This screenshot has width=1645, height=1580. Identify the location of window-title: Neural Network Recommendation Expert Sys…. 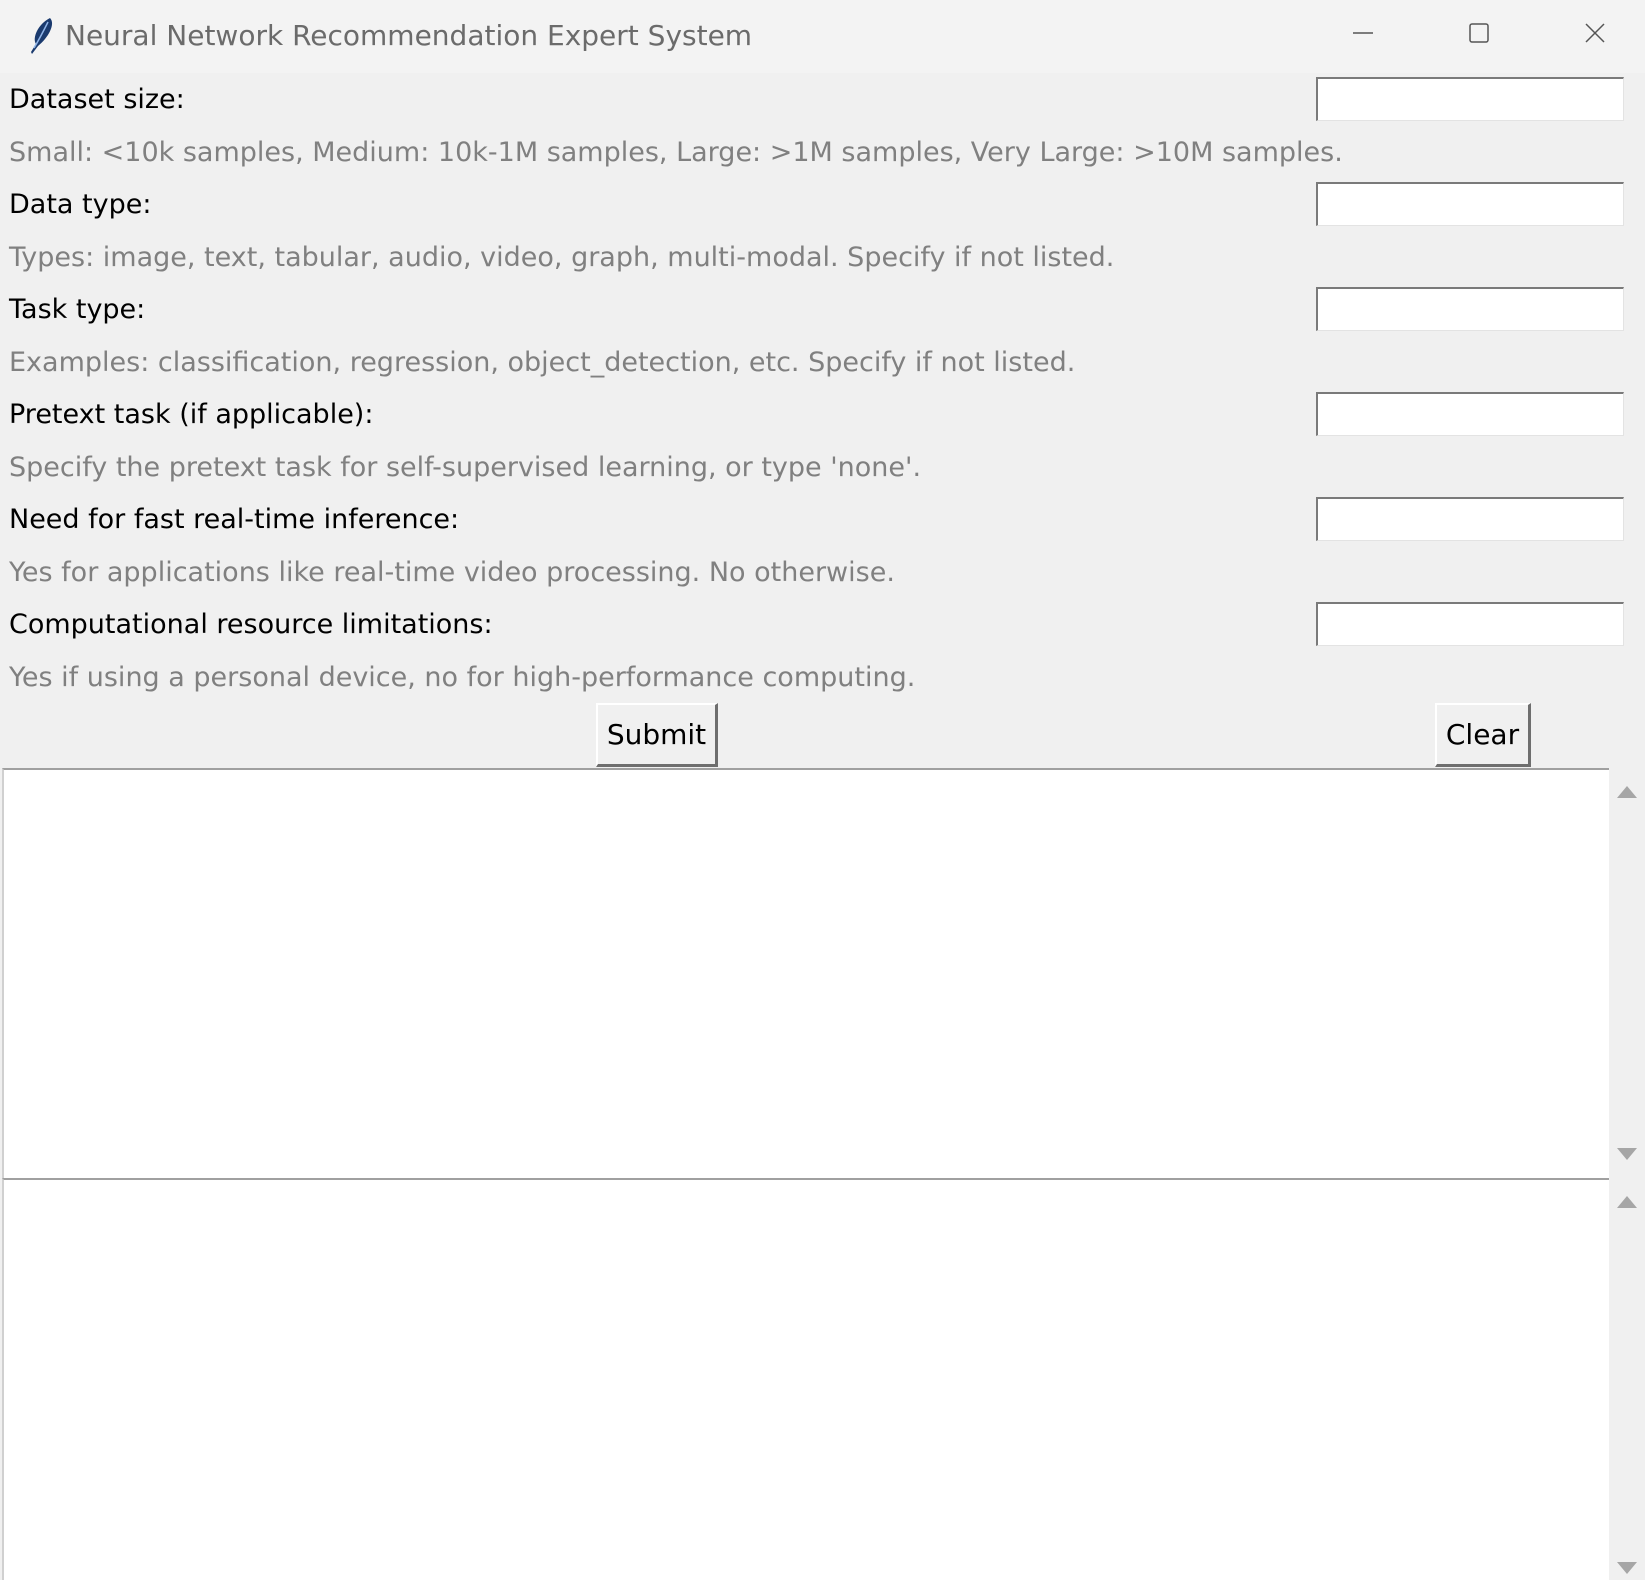
(409, 35).